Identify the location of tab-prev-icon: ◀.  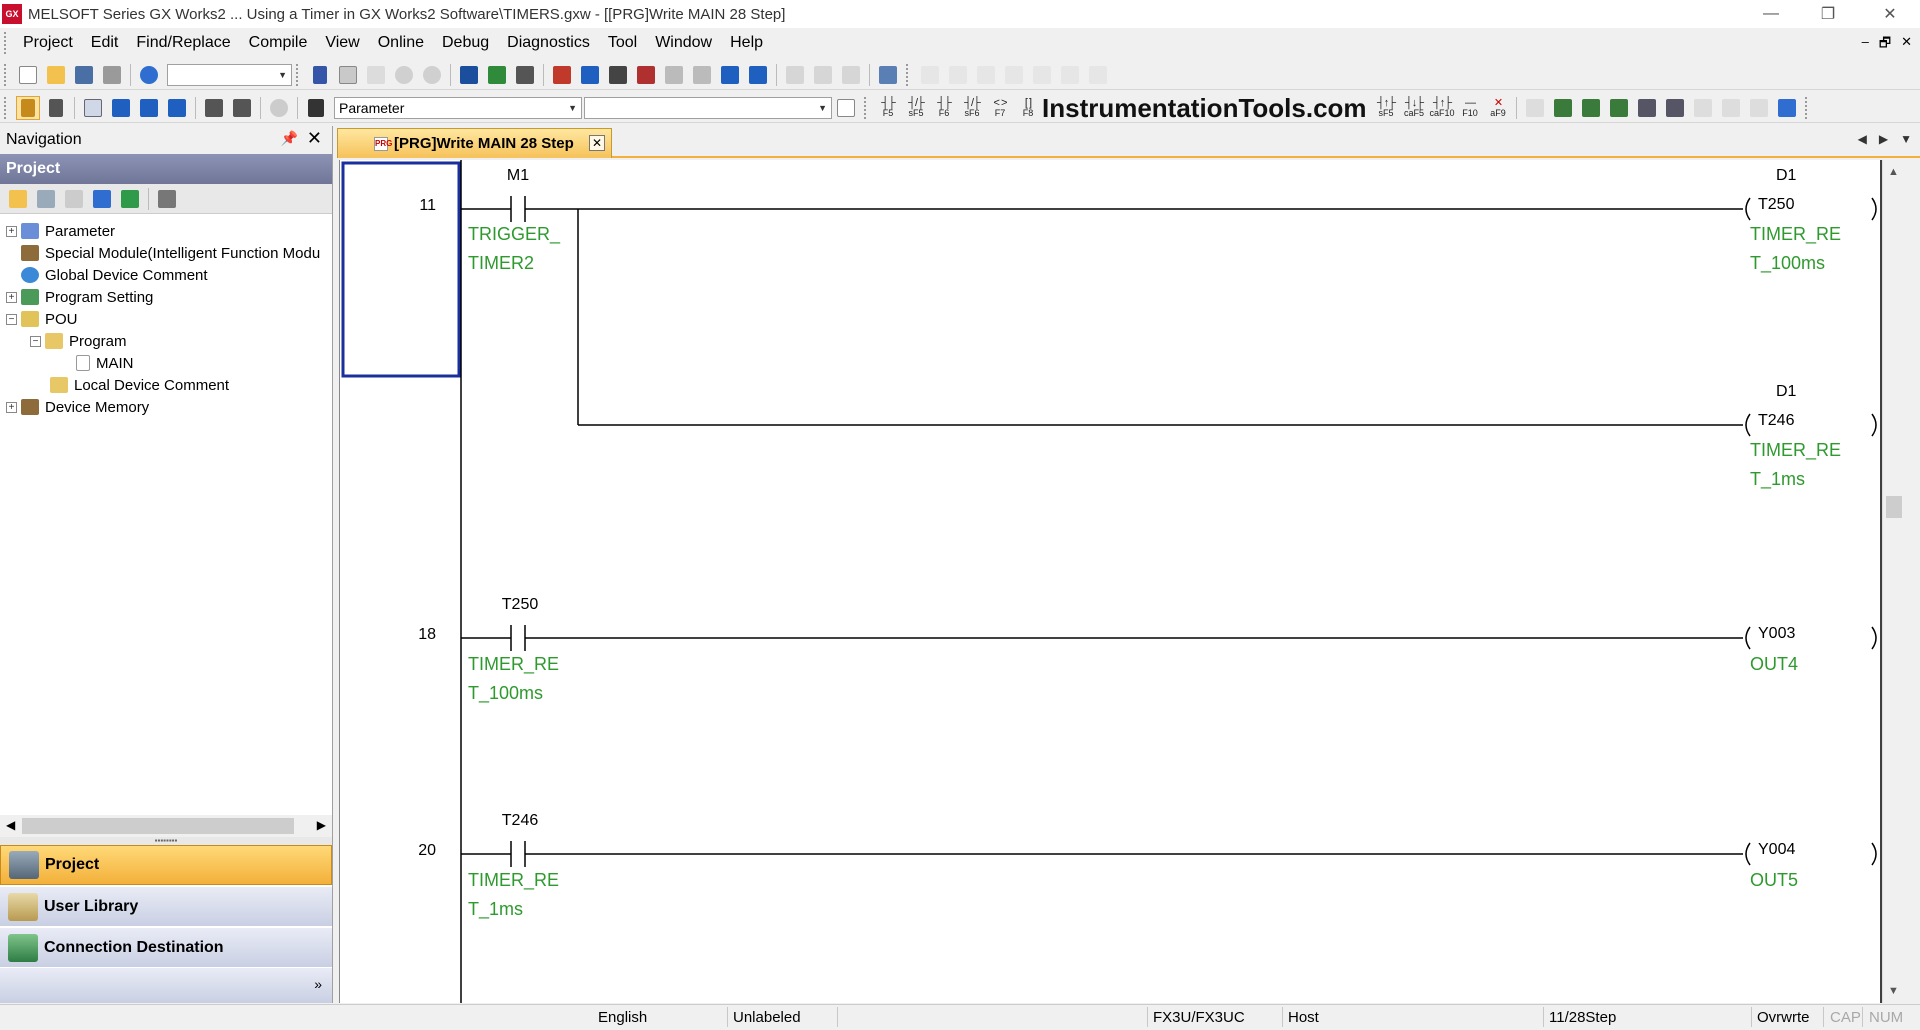
(1862, 139).